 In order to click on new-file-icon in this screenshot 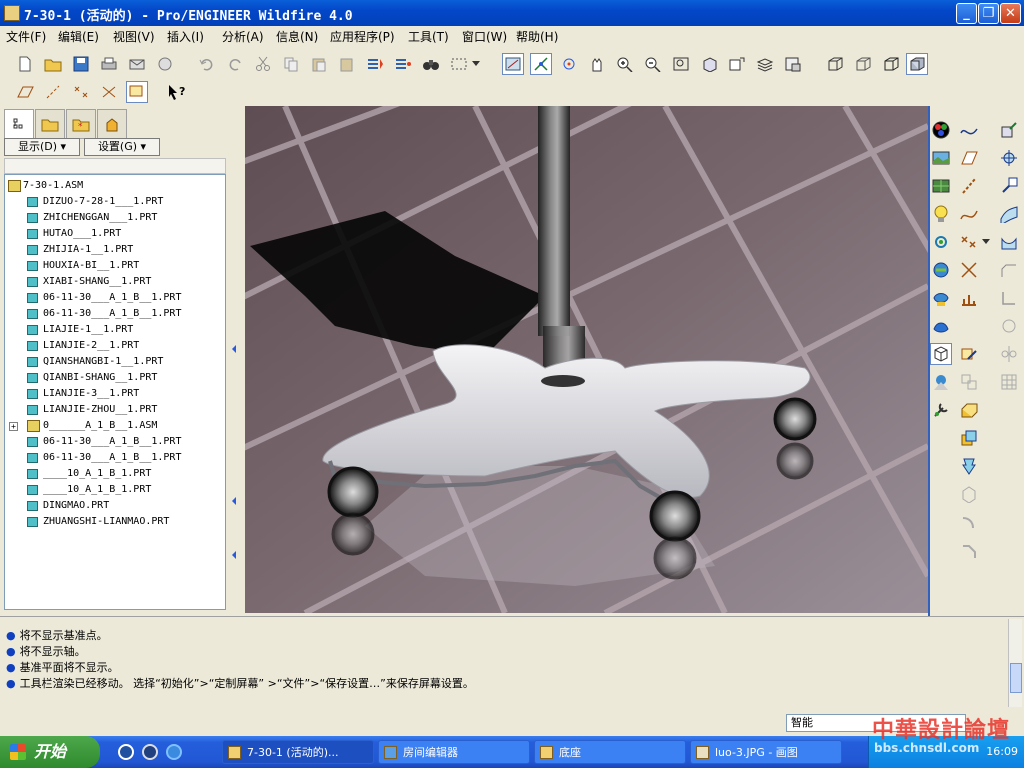, I will do `click(25, 64)`.